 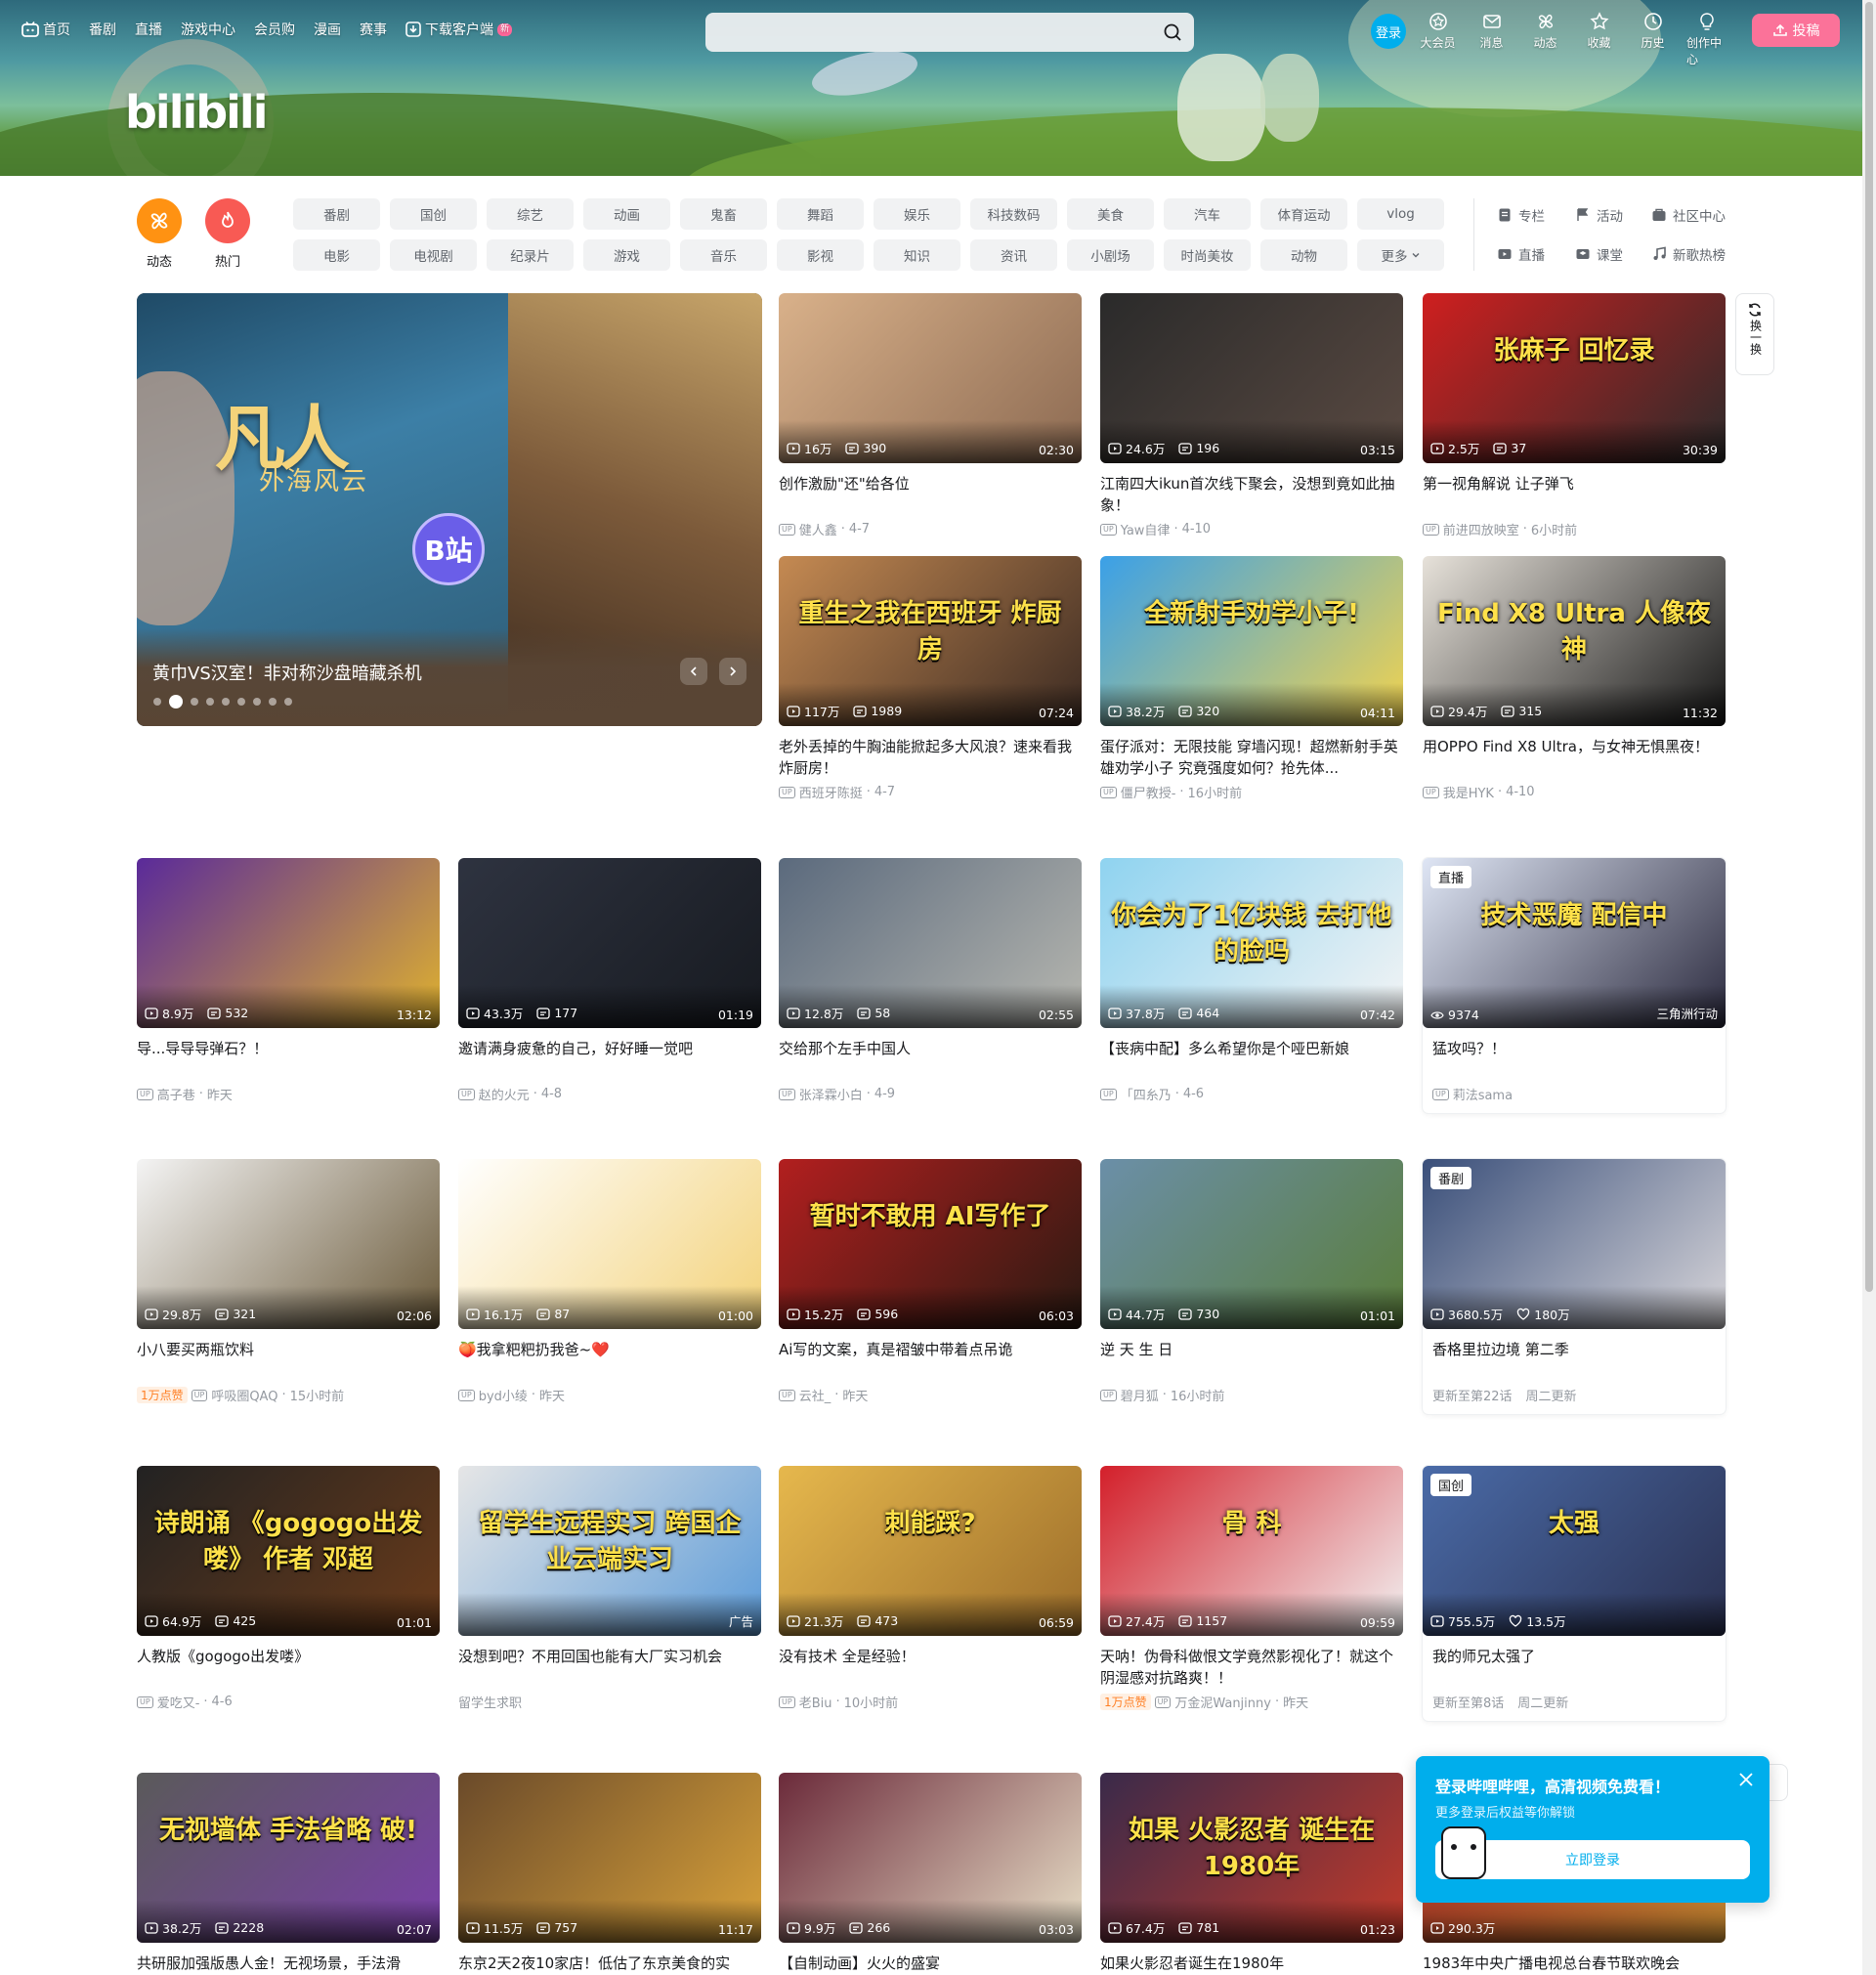 I want to click on video-thumbnail: 暂时不敢用 AI写作了 15.2万 596 06:03, so click(x=930, y=1244).